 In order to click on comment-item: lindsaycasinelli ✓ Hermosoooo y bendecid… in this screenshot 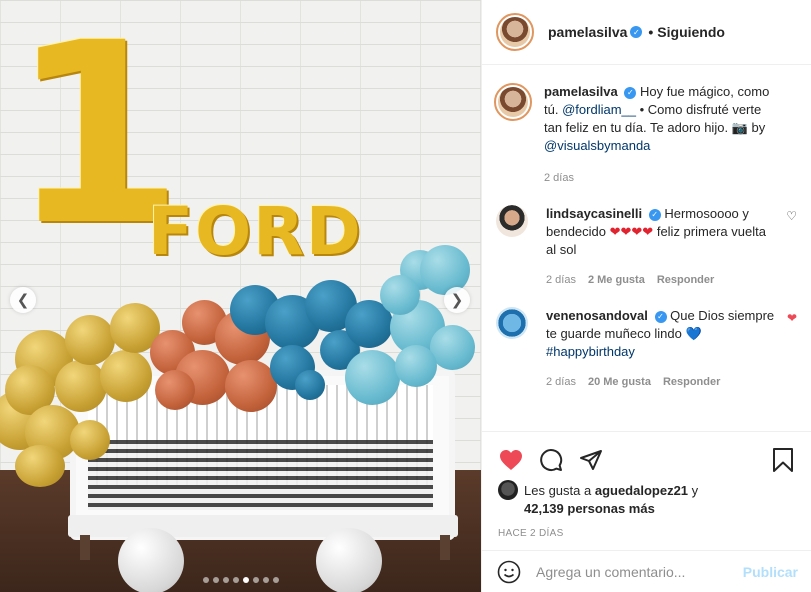, I will do `click(646, 247)`.